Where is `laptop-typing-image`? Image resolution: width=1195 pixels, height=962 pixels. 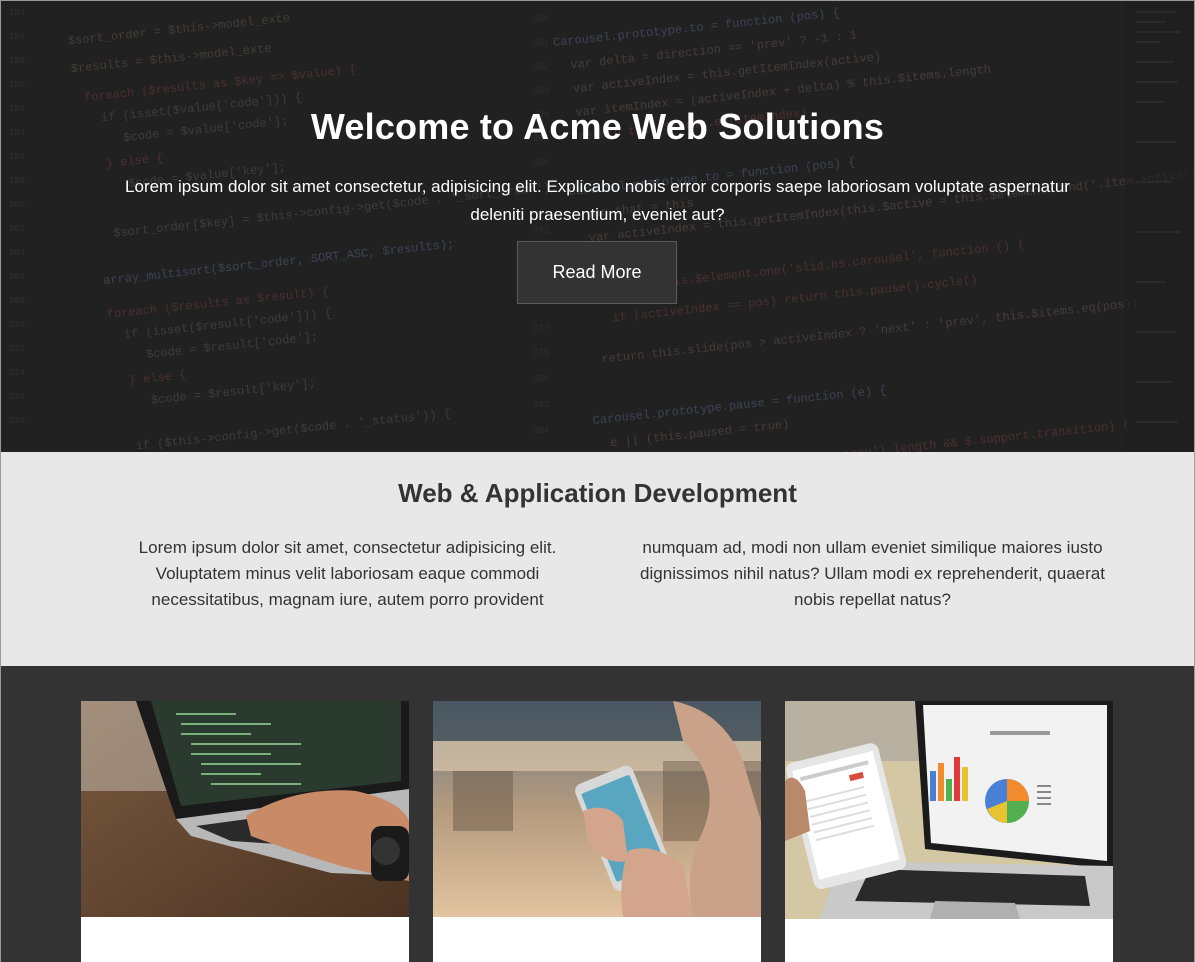 laptop-typing-image is located at coordinates (245, 809).